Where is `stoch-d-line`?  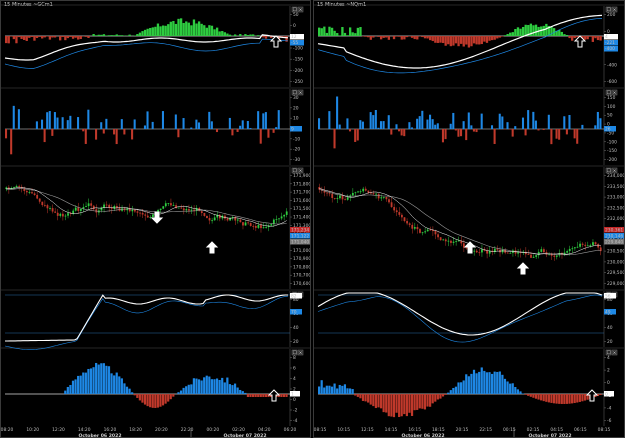 stoch-d-line is located at coordinates (146, 322).